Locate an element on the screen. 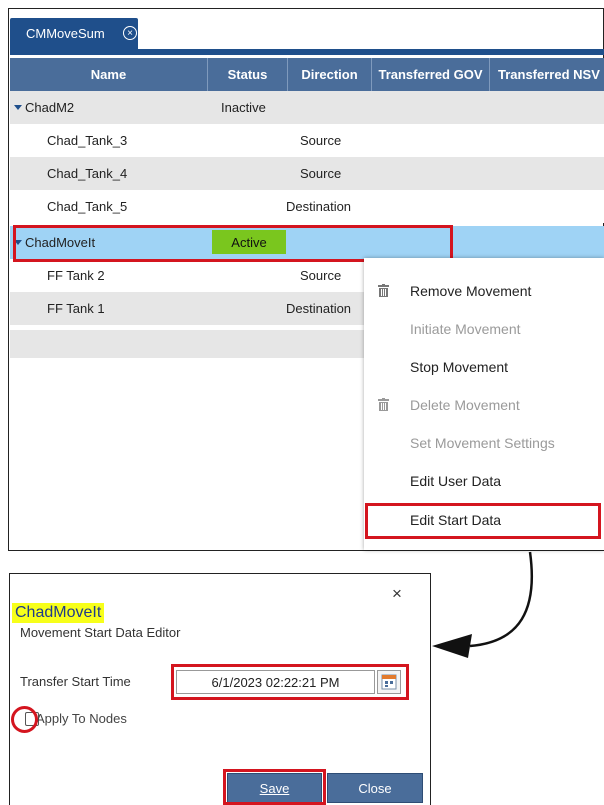  row-name: Chad_Tank_3 is located at coordinates (87, 140).